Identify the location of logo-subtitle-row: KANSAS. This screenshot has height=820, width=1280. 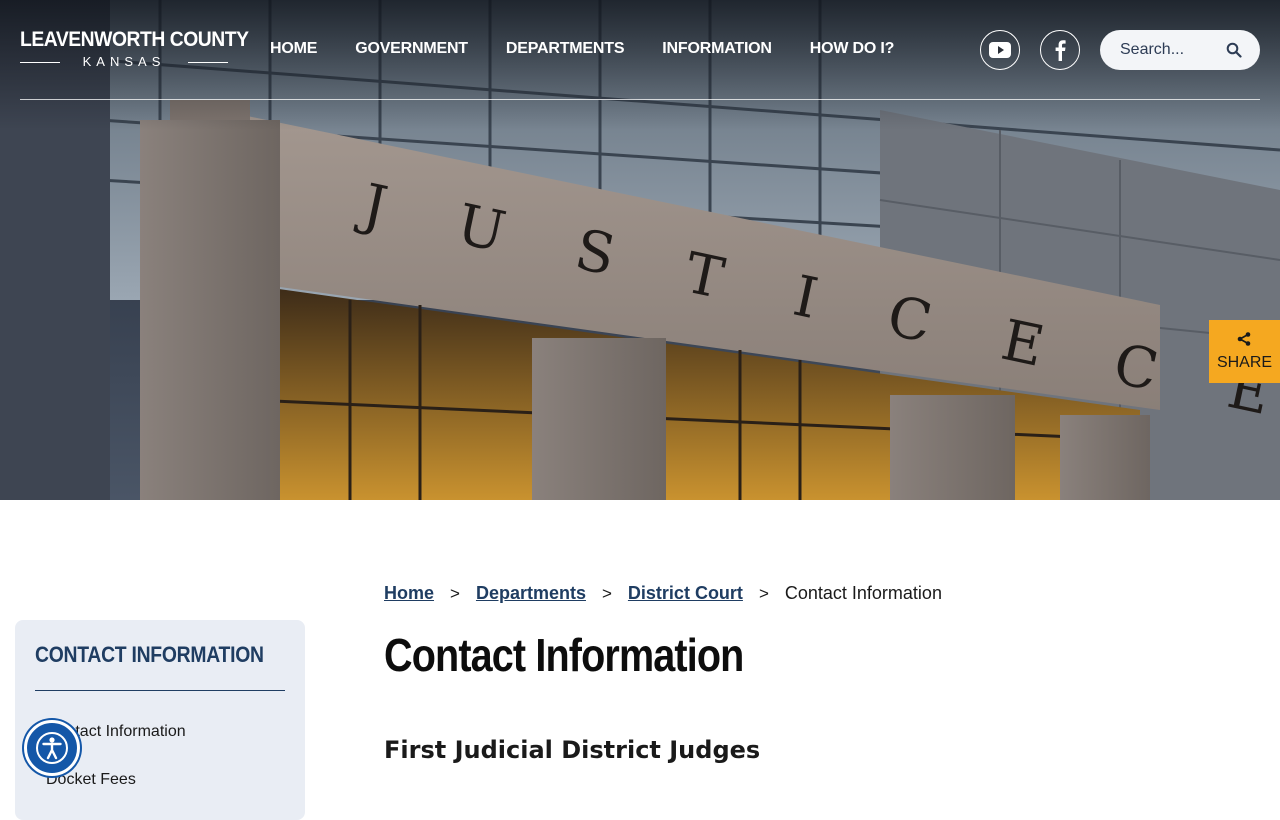
(124, 62).